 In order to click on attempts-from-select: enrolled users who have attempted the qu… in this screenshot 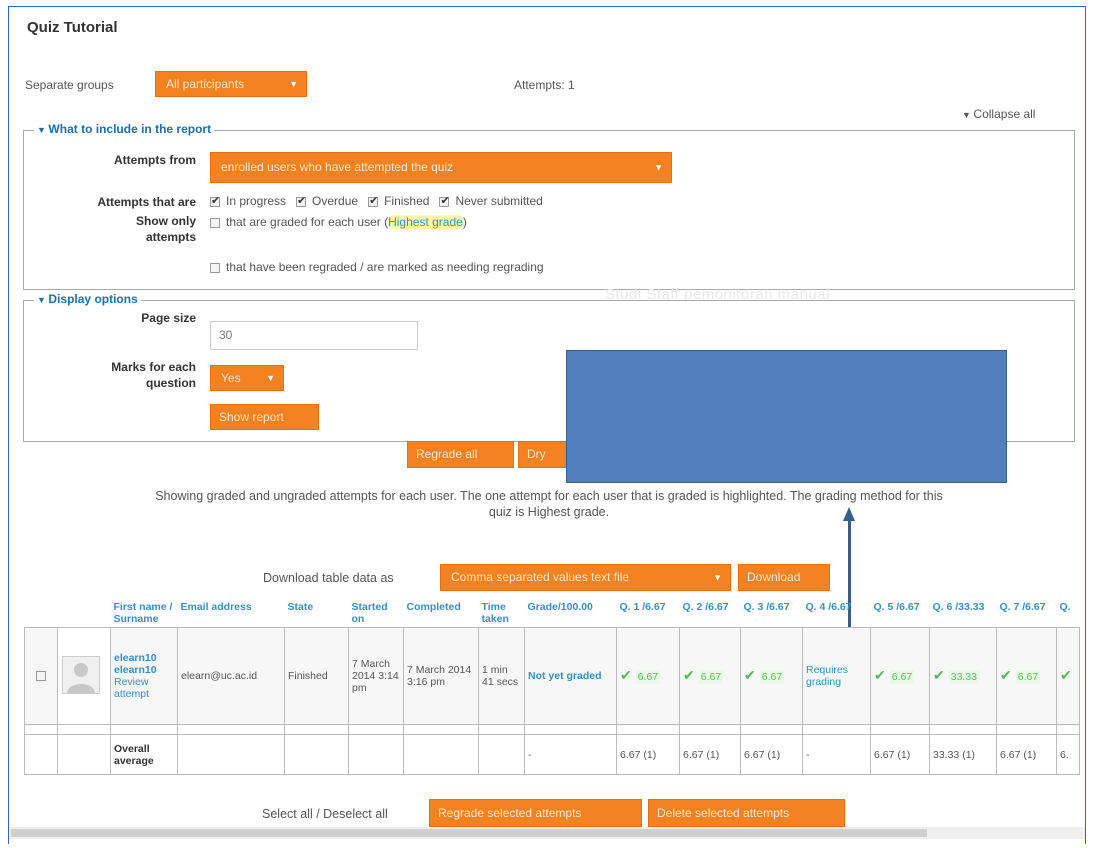, I will do `click(441, 167)`.